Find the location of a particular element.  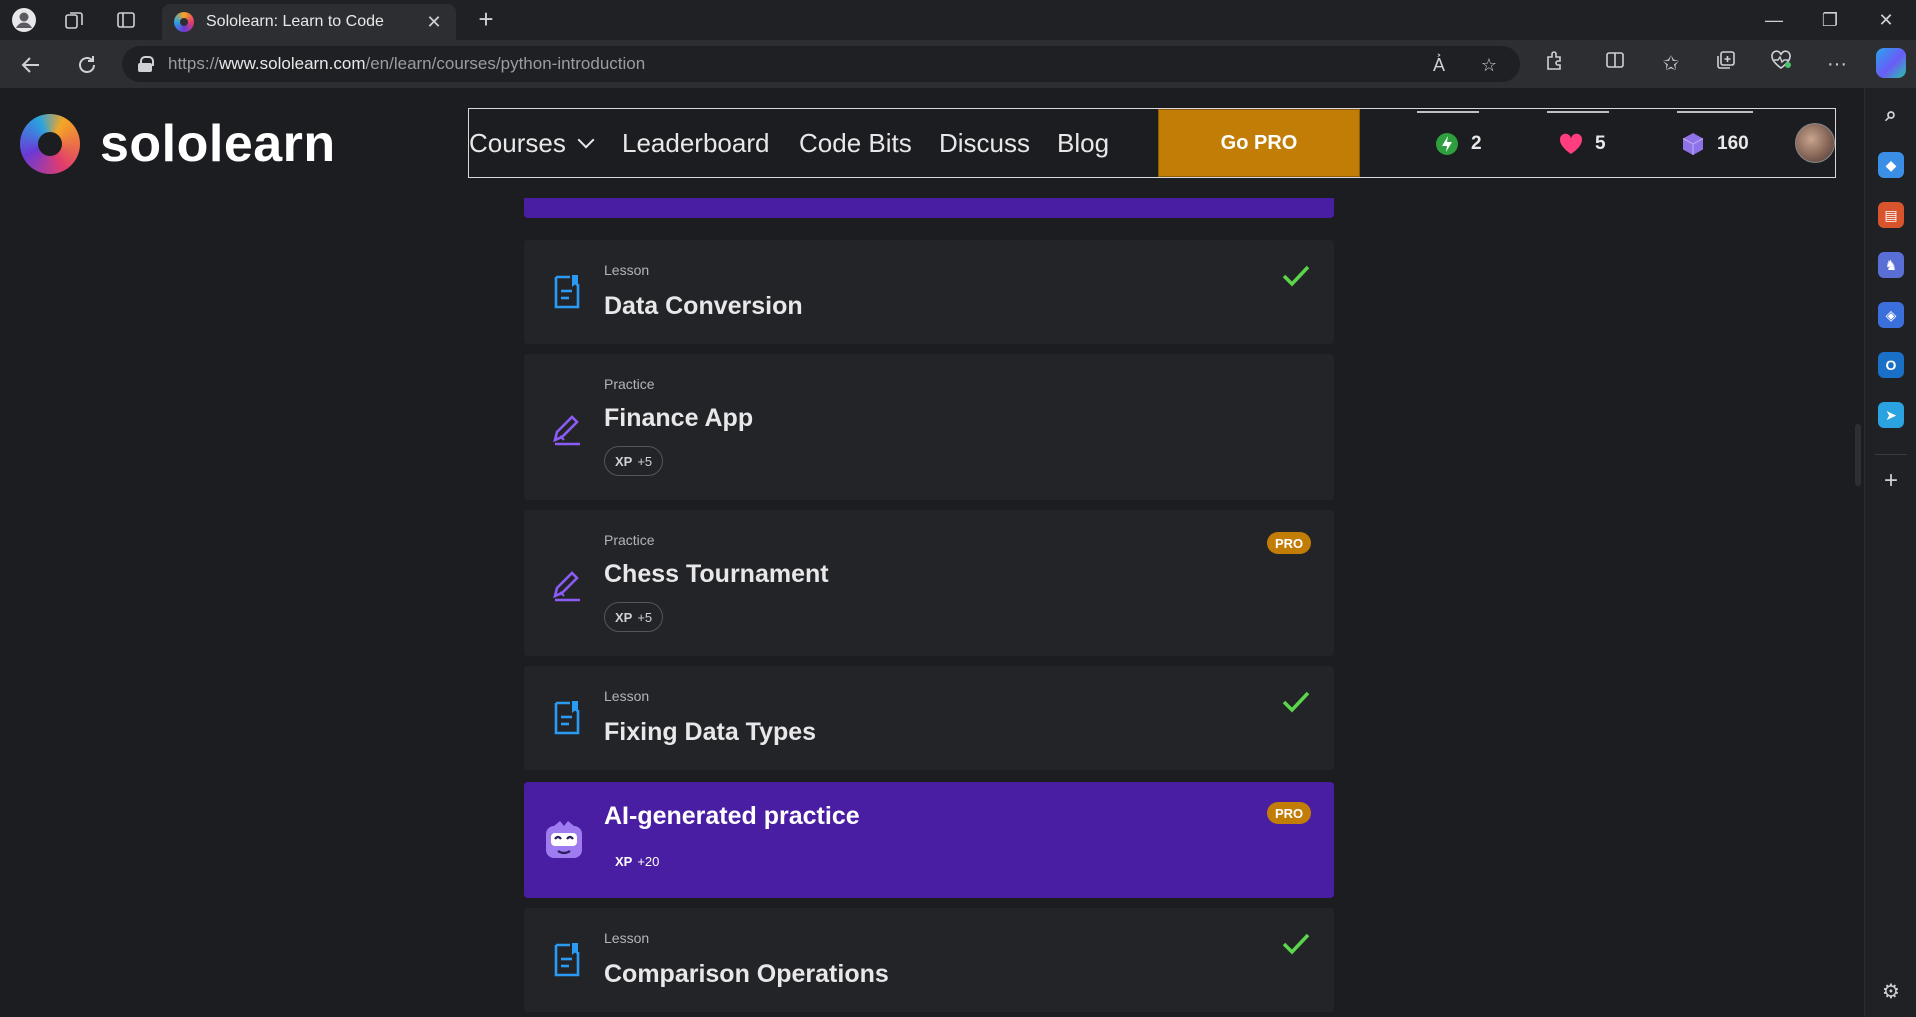

streak-stat: 2 is located at coordinates (1458, 144).